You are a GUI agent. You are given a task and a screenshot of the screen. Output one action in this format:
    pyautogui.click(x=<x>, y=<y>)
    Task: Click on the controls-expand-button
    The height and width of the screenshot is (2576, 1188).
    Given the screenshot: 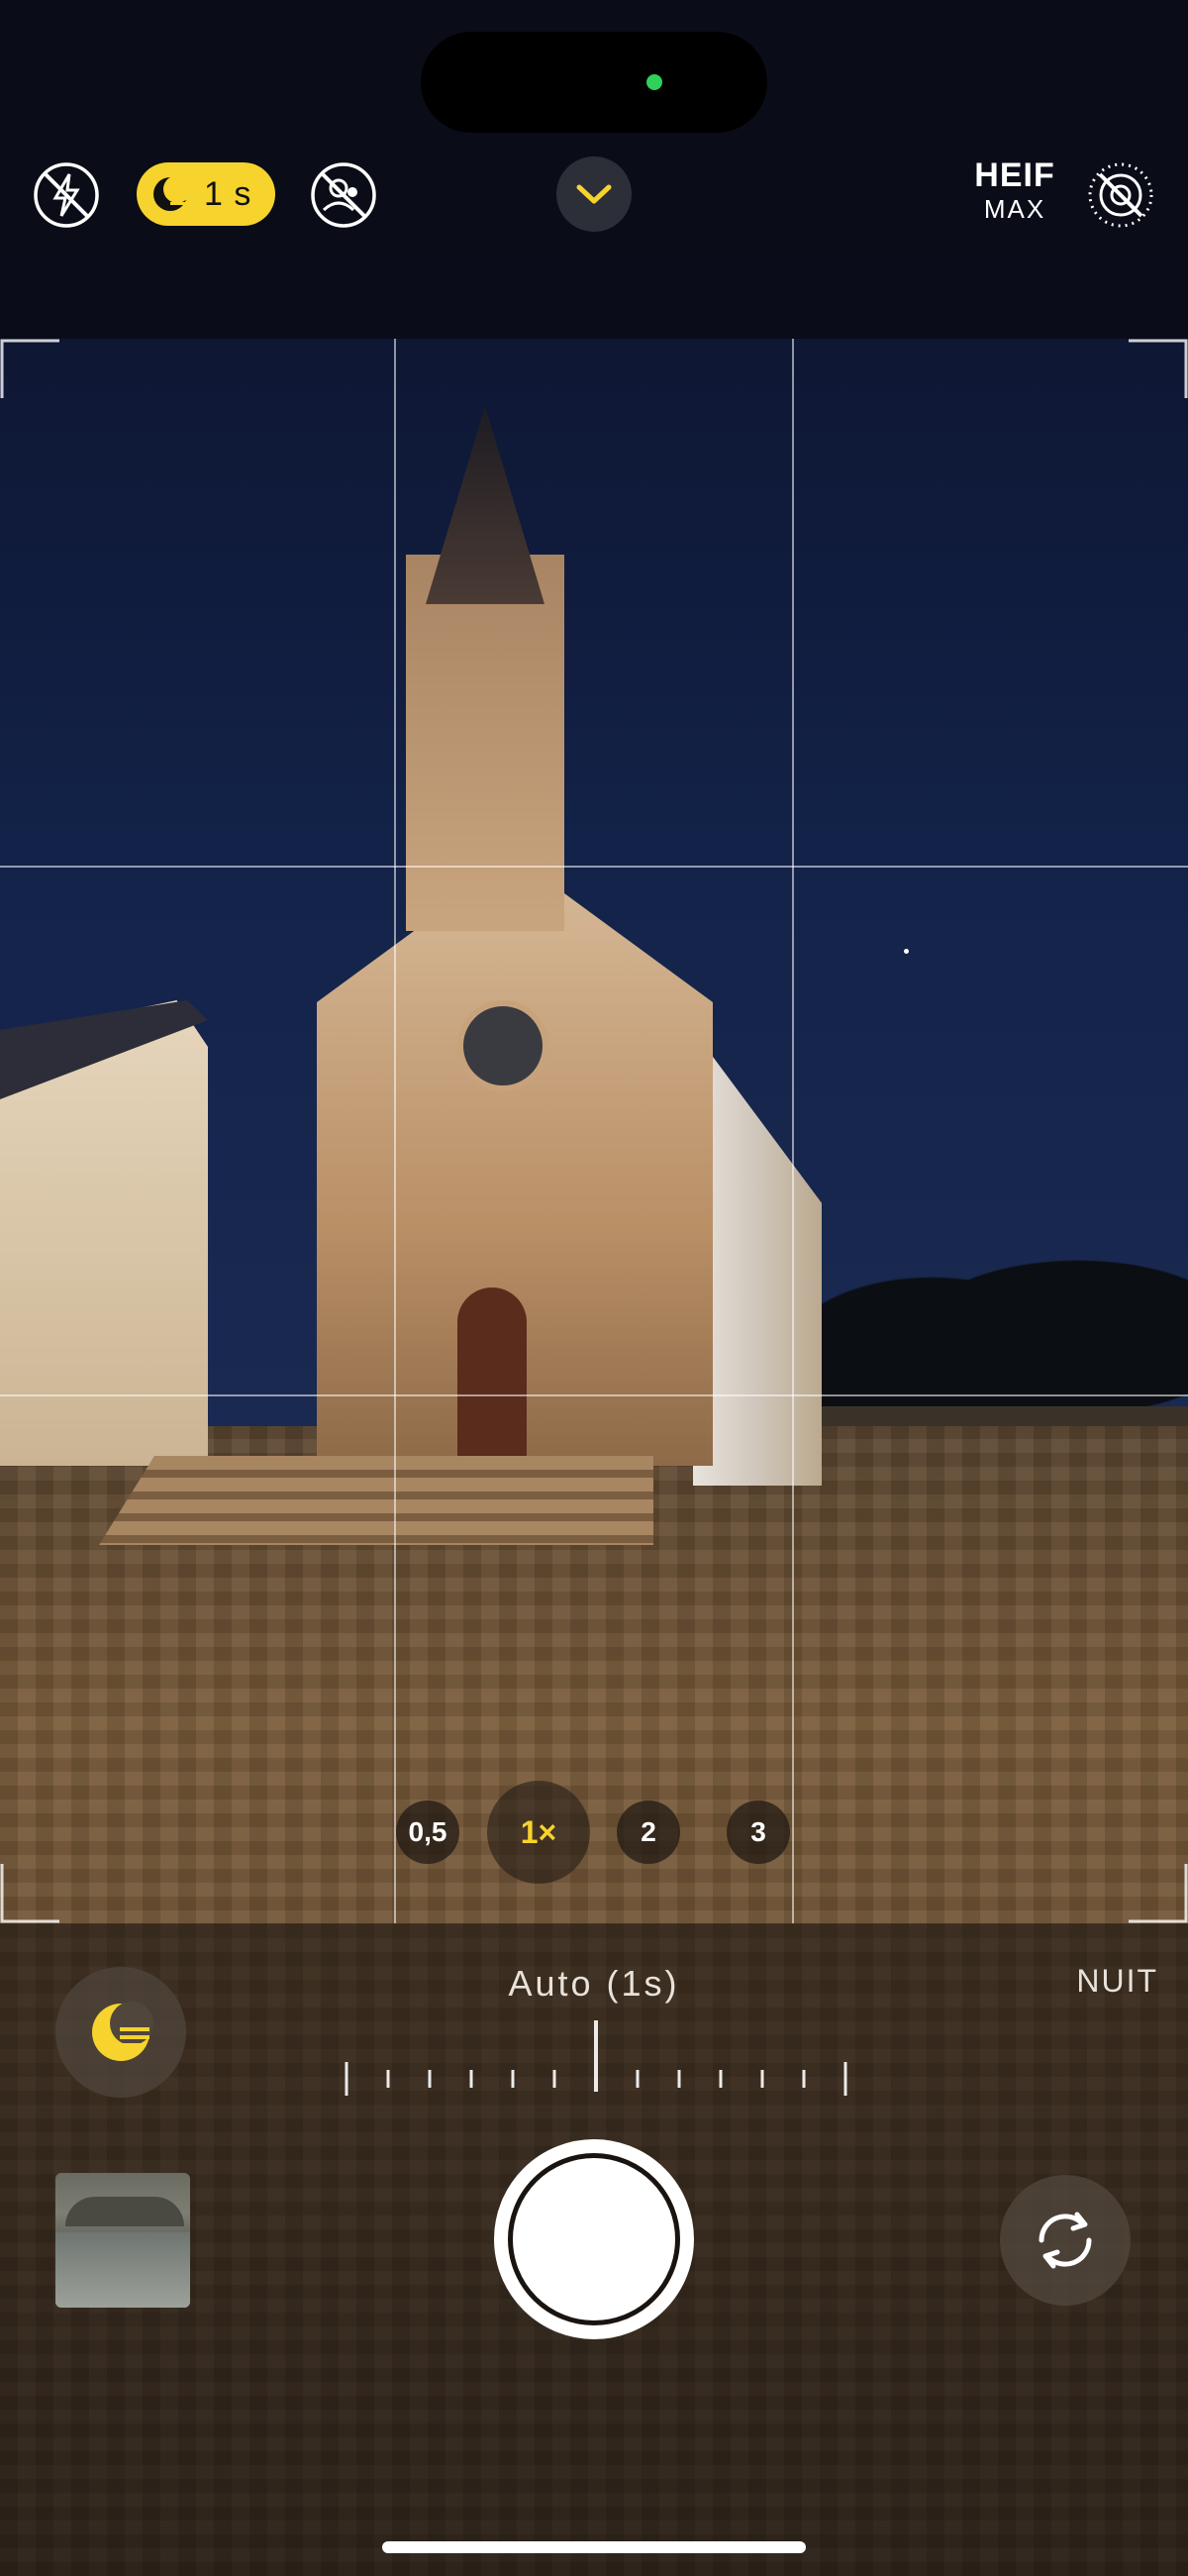 What is the action you would take?
    pyautogui.click(x=594, y=194)
    